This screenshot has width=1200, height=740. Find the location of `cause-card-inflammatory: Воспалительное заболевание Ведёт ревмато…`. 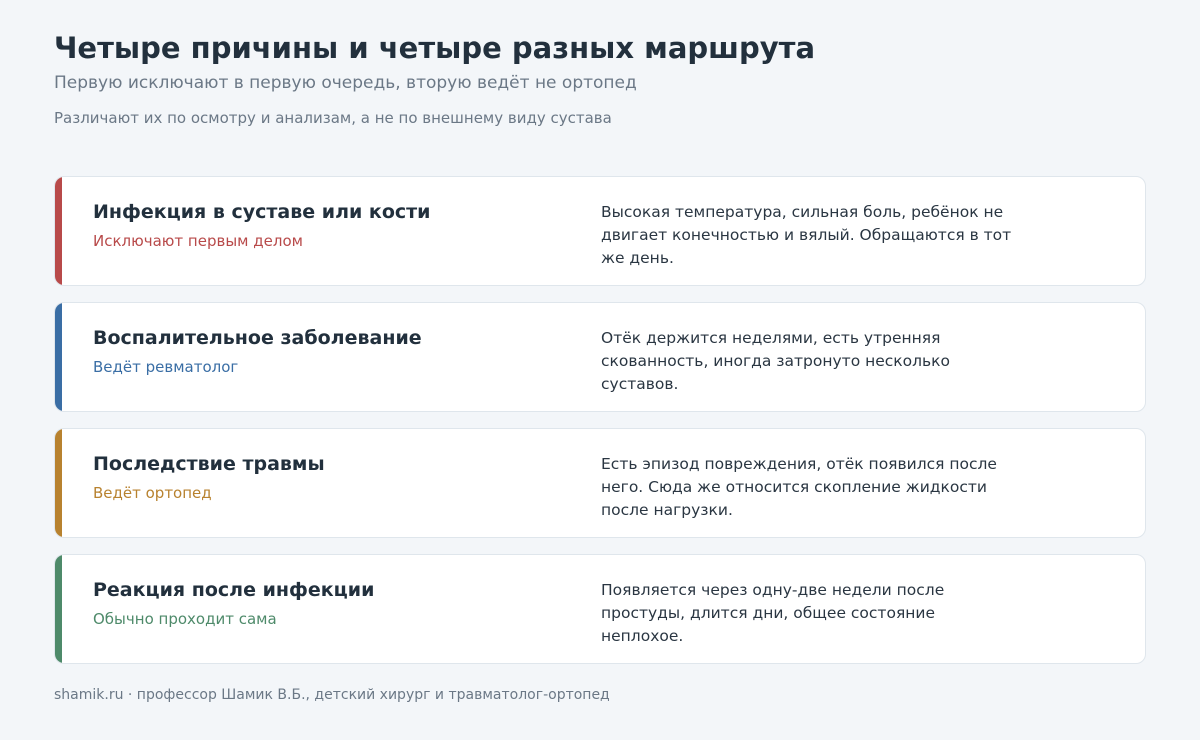

cause-card-inflammatory: Воспалительное заболевание Ведёт ревмато… is located at coordinates (600, 357).